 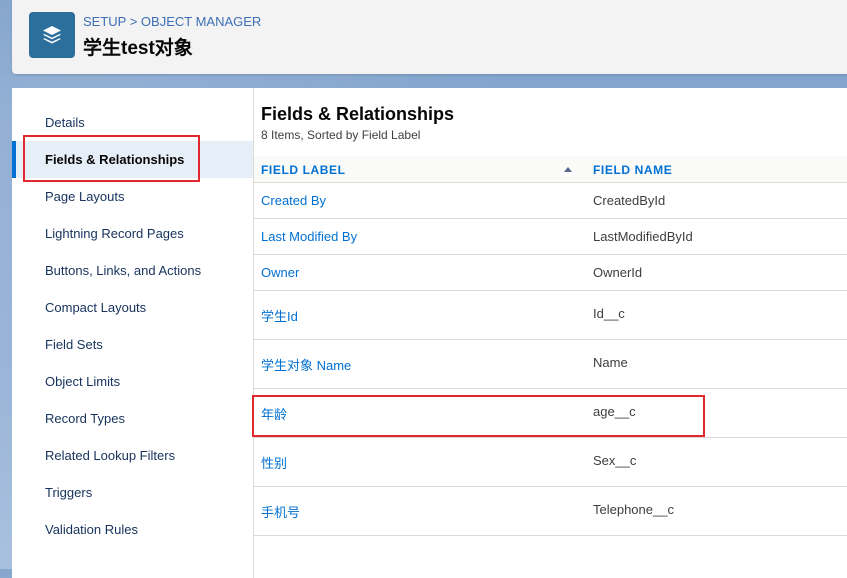 What do you see at coordinates (550, 511) in the screenshot?
I see `table-row: 手机号 Telephone__c` at bounding box center [550, 511].